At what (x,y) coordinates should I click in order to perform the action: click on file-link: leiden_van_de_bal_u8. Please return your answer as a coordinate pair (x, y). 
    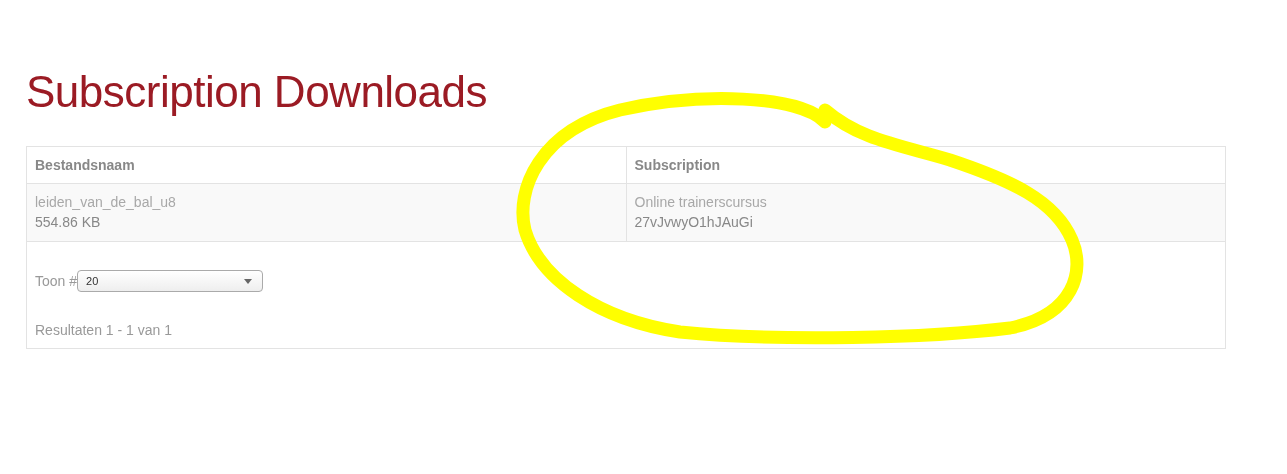
    Looking at the image, I should click on (105, 202).